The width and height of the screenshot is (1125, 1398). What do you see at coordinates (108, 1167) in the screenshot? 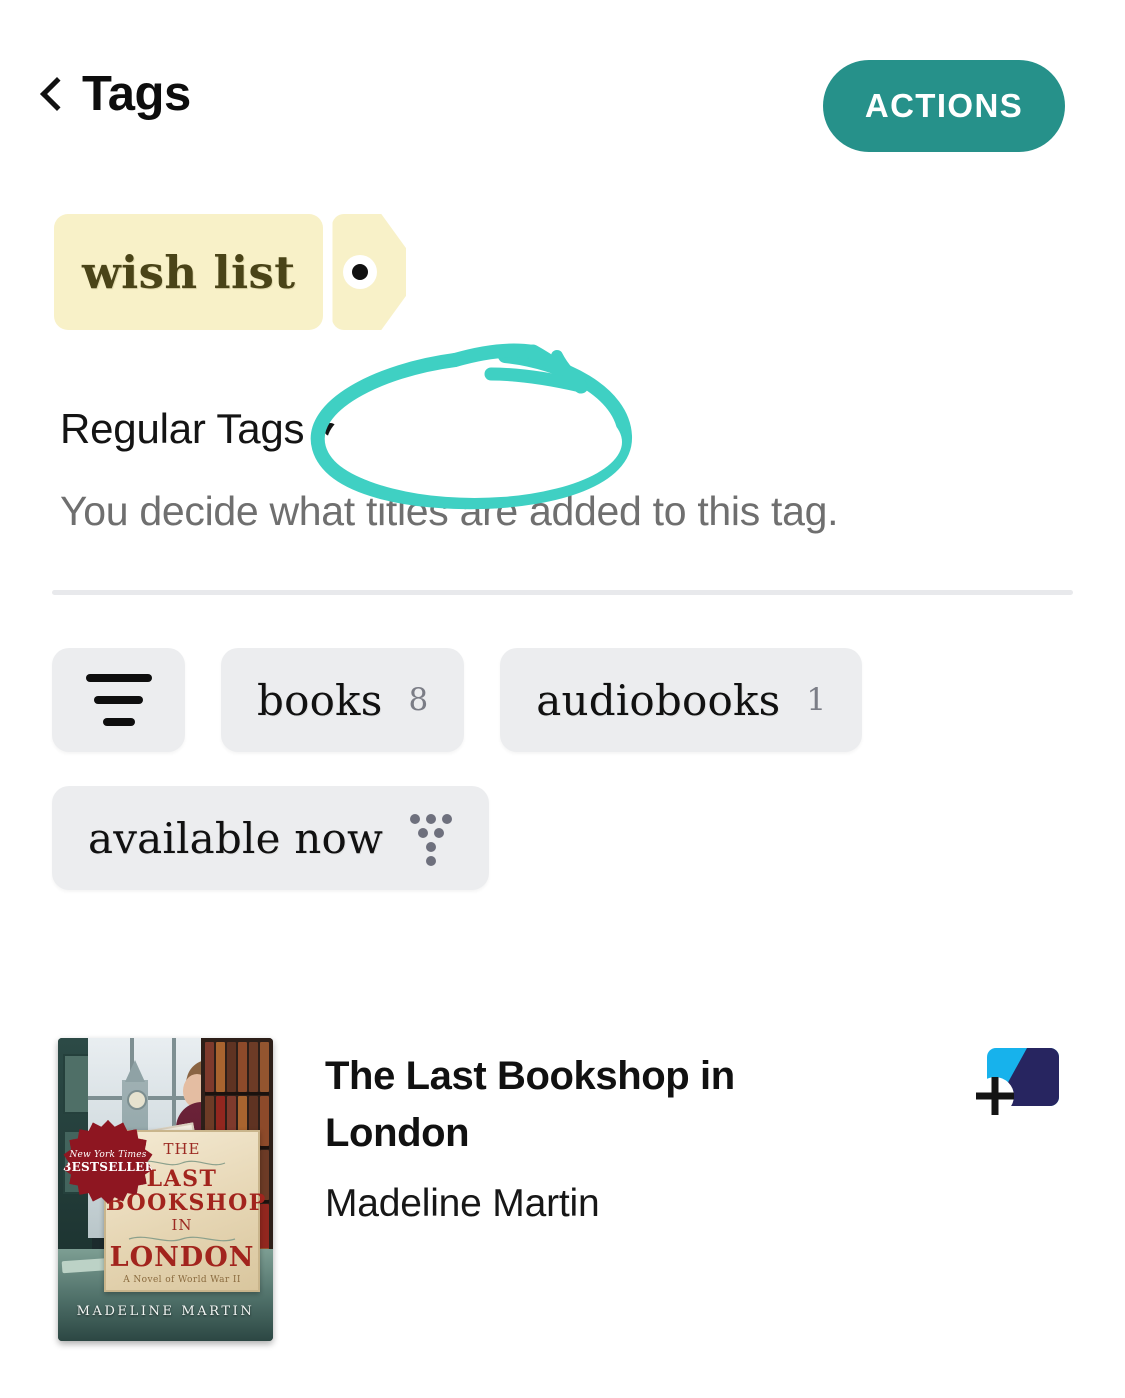
I see `seal-line2: BESTSELLER` at bounding box center [108, 1167].